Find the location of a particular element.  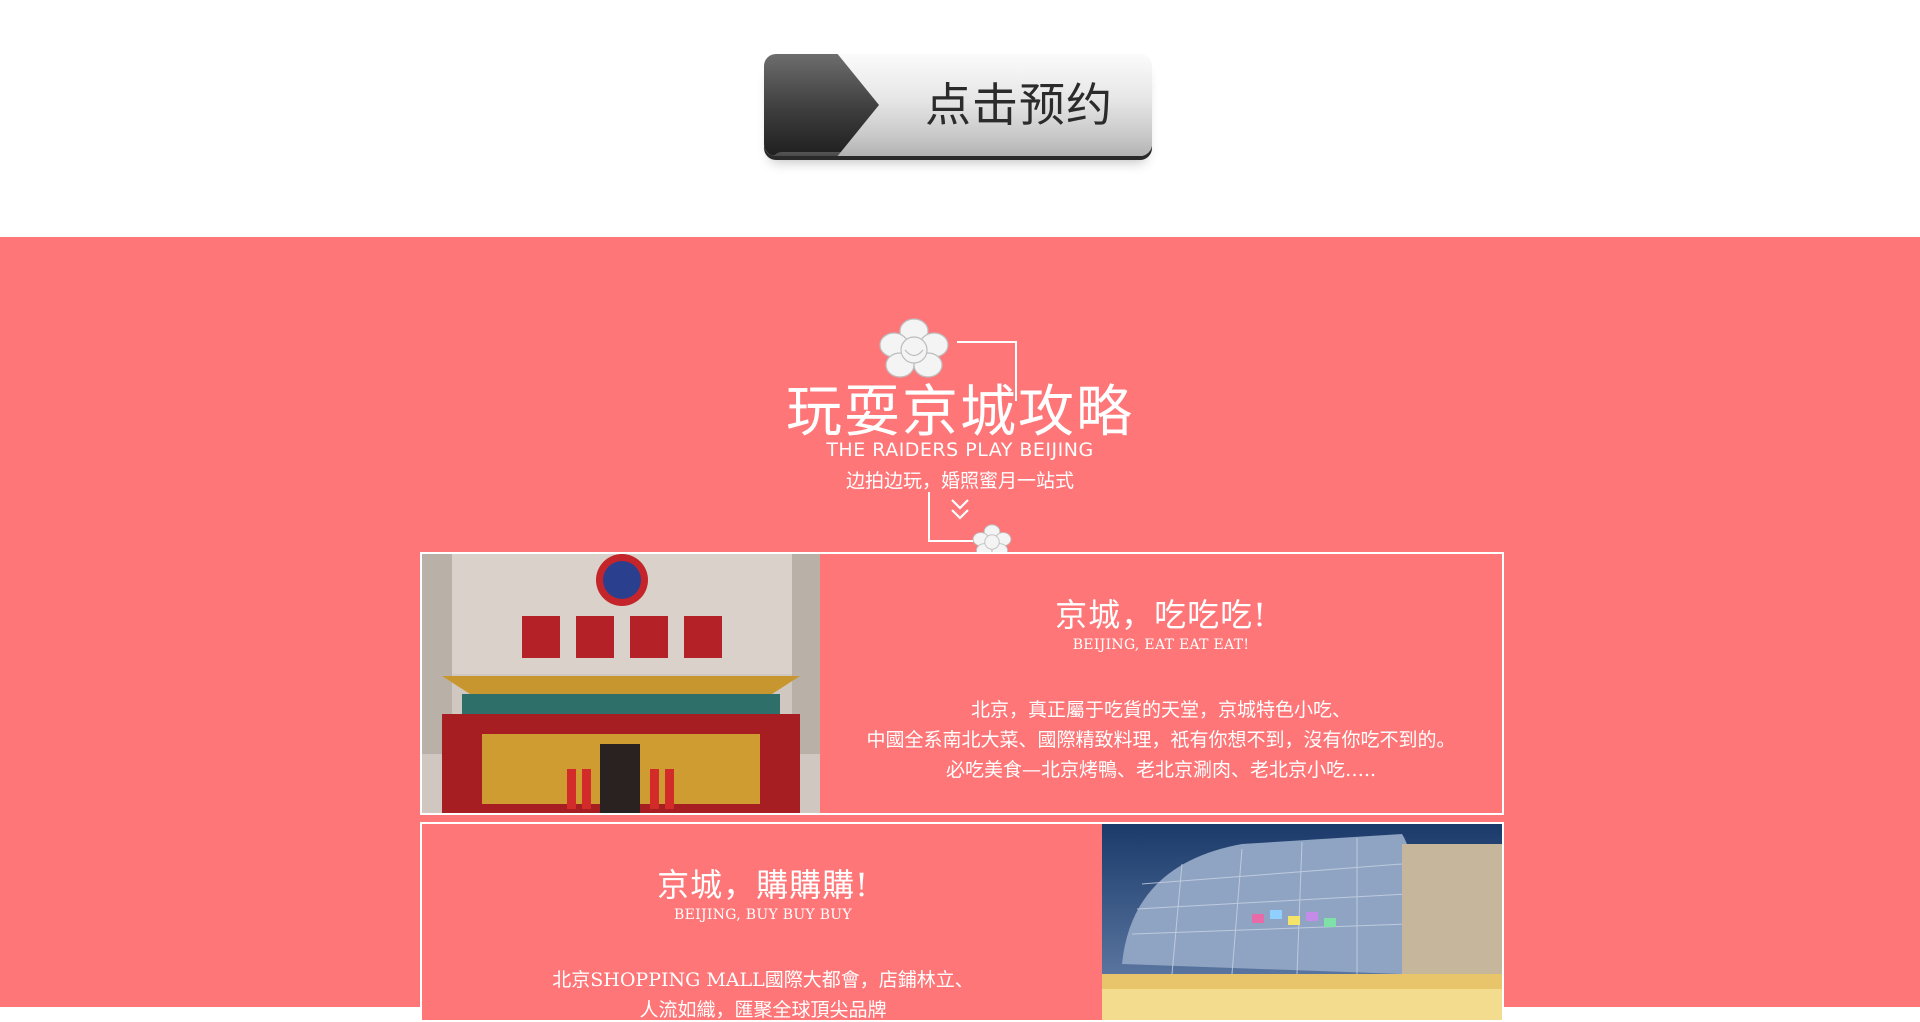

eat-line: 必吃美食—北京烤鴨、老北京涮肉、老北京小吃….. is located at coordinates (1161, 770).